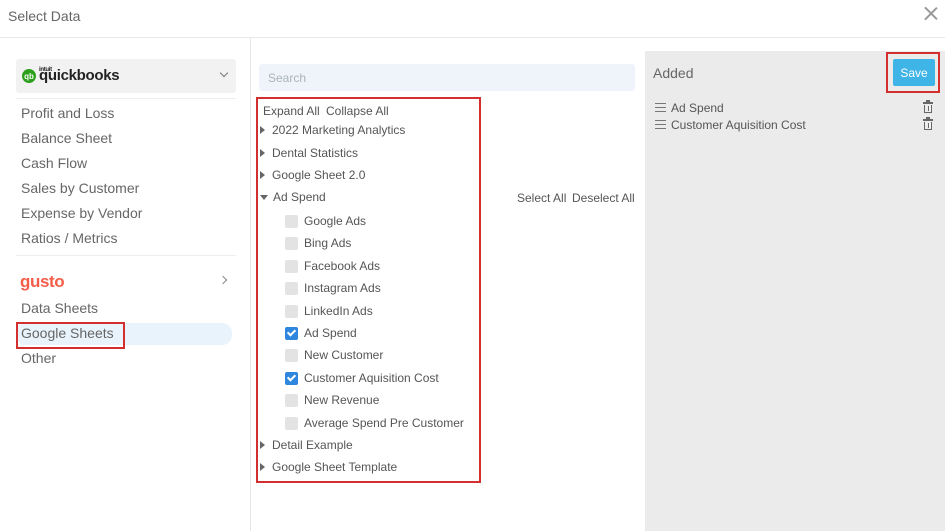 This screenshot has height=531, width=945. I want to click on chevron-down-icon, so click(224, 73).